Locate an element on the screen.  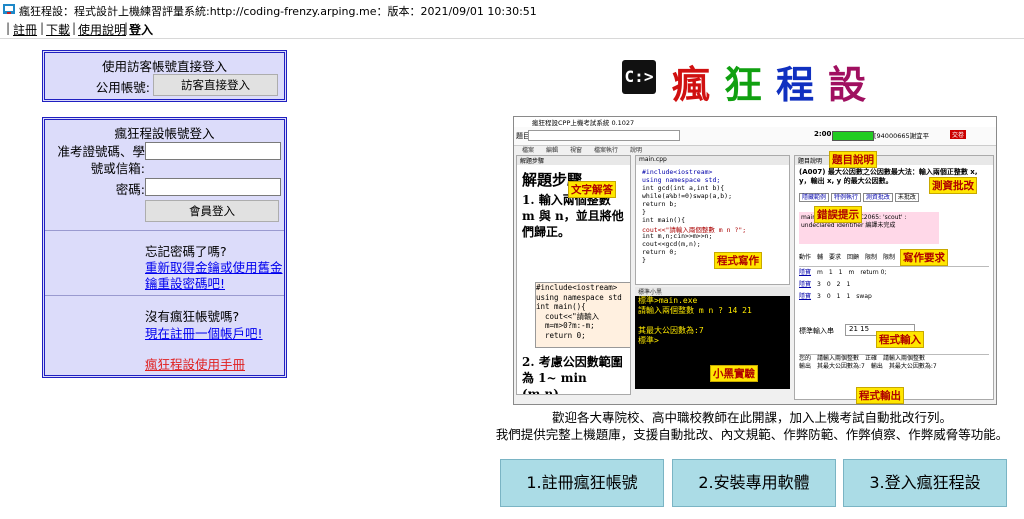
id-label-line2: 號或信箱: is located at coordinates (117, 168).